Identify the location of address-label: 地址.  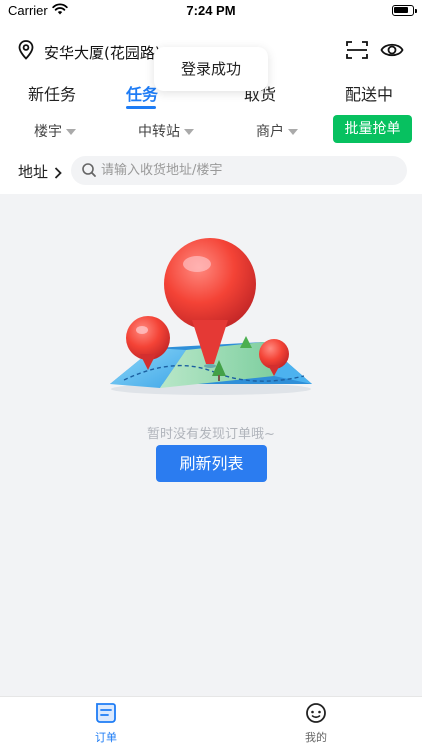
(33, 171).